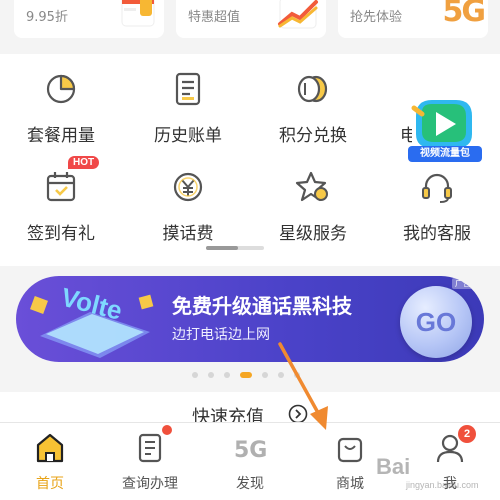  What do you see at coordinates (188, 89) in the screenshot?
I see `bill-icon` at bounding box center [188, 89].